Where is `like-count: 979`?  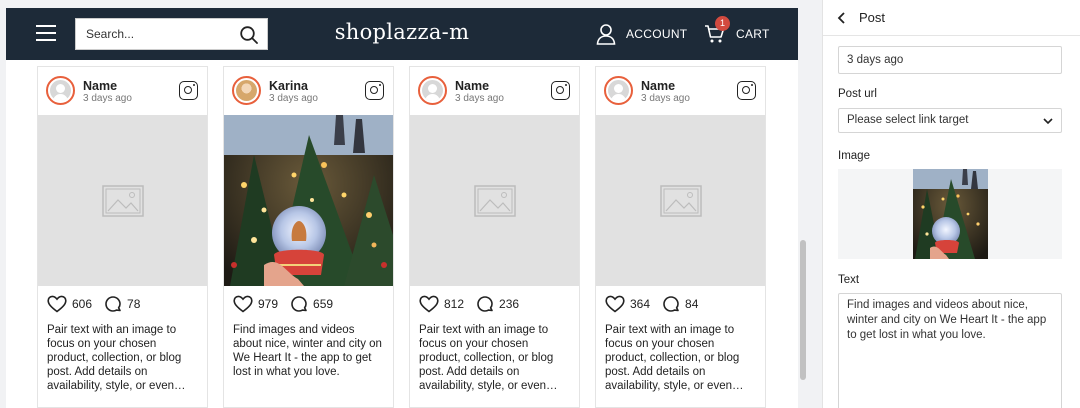
like-count: 979 is located at coordinates (268, 304).